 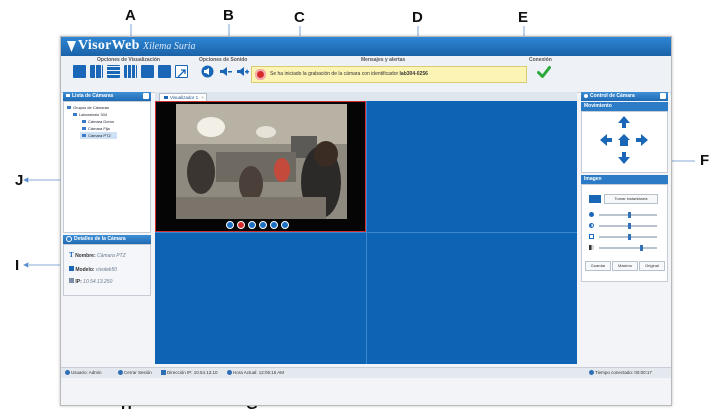 I want to click on image-header: Imagen, so click(x=624, y=179).